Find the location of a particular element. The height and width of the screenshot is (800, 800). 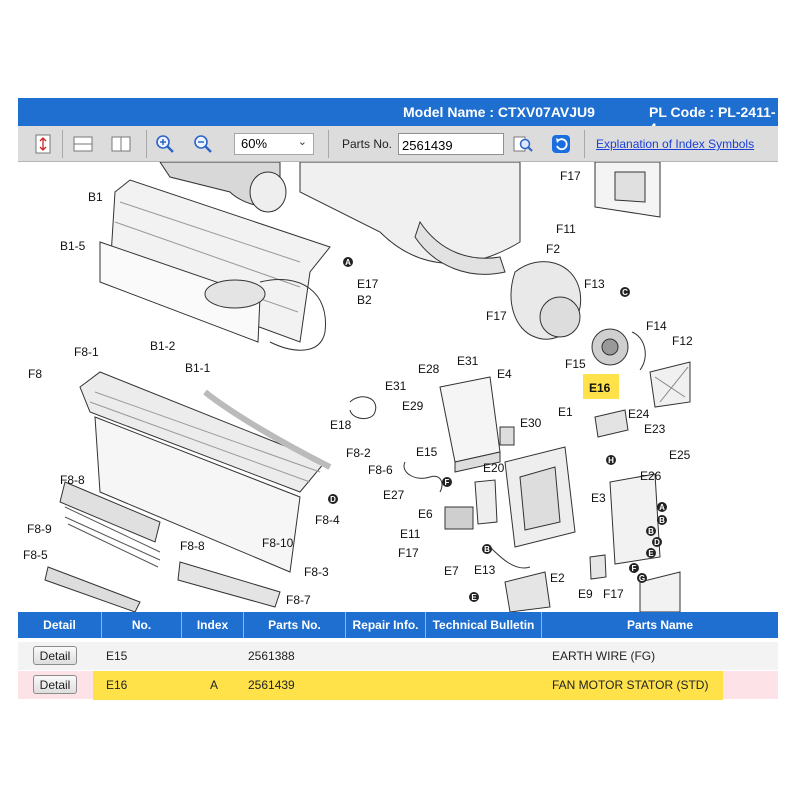

label-e1: E1 is located at coordinates (565, 412).